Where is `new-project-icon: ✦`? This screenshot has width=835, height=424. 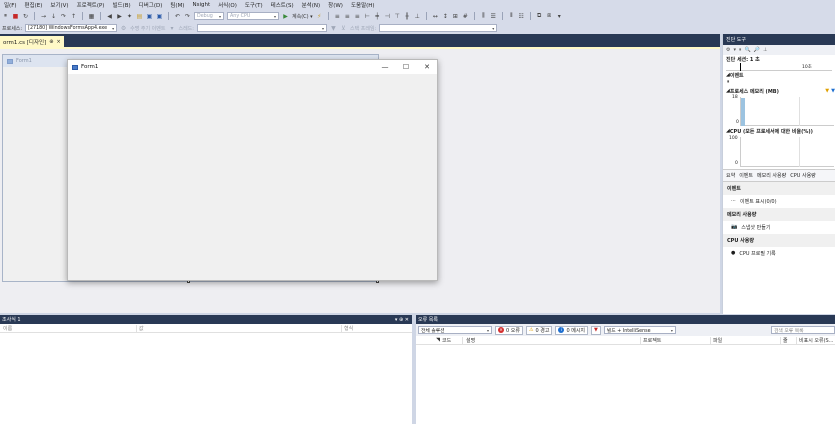
new-project-icon: ✦ is located at coordinates (129, 16).